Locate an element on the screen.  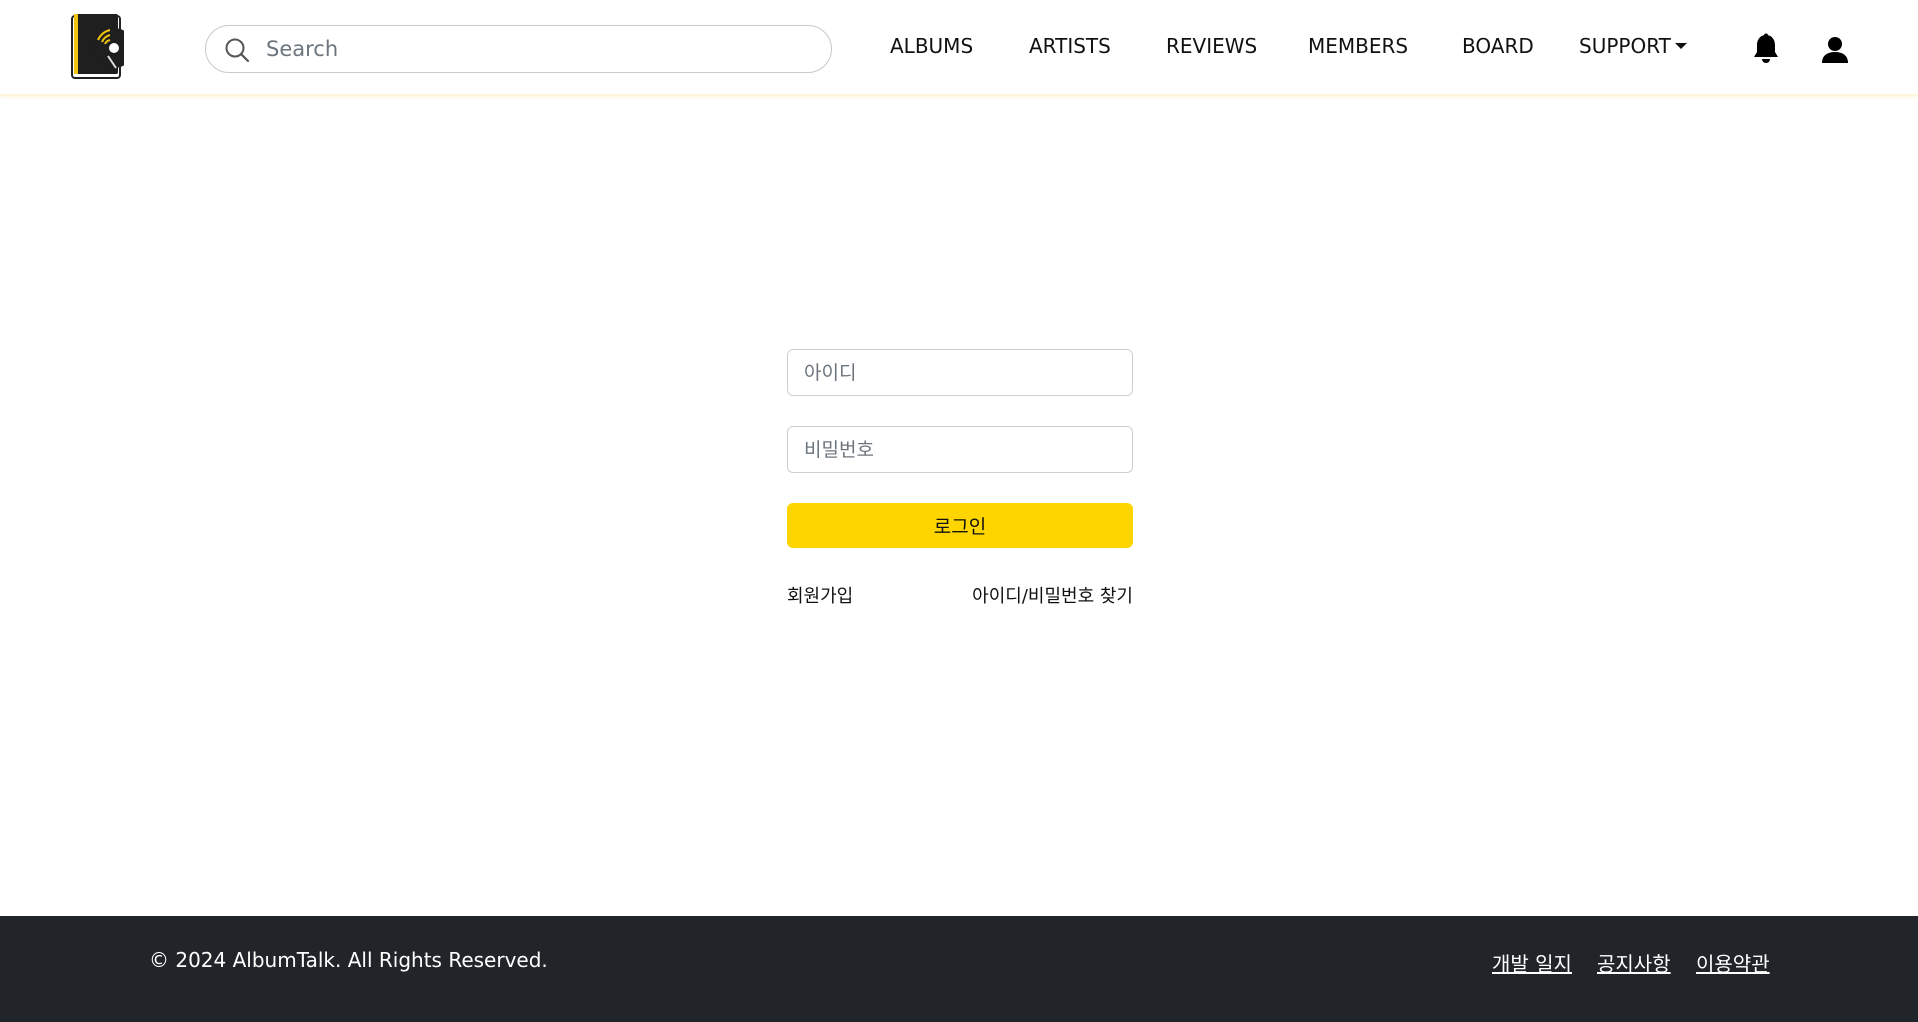
find-id-password-link: 아이디/비밀번호 찾기 is located at coordinates (1052, 595).